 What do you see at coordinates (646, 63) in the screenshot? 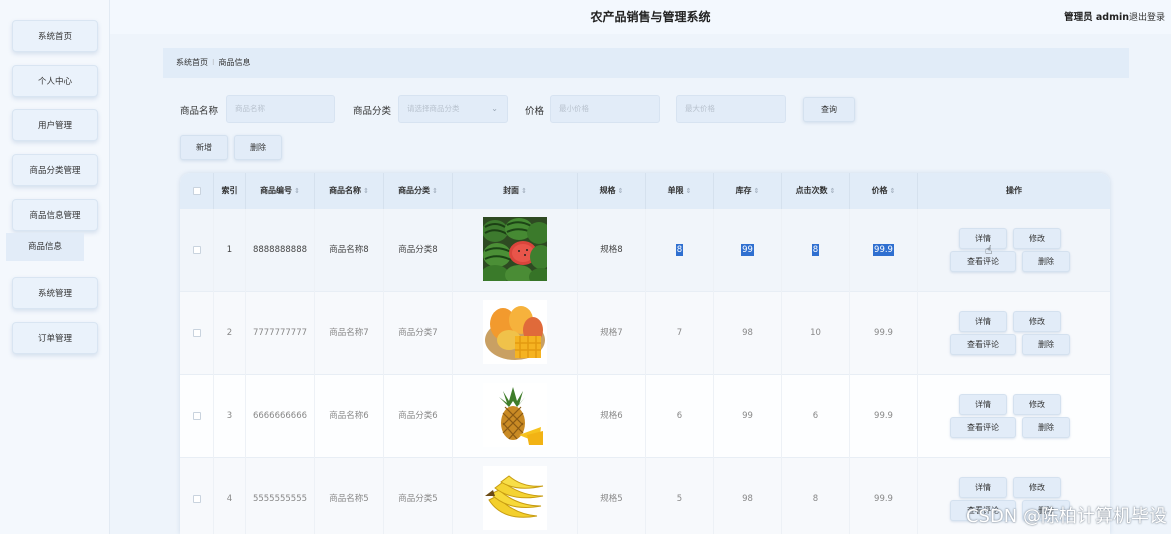
I see `breadcrumb: 系统首页 ⁝ 商品信息` at bounding box center [646, 63].